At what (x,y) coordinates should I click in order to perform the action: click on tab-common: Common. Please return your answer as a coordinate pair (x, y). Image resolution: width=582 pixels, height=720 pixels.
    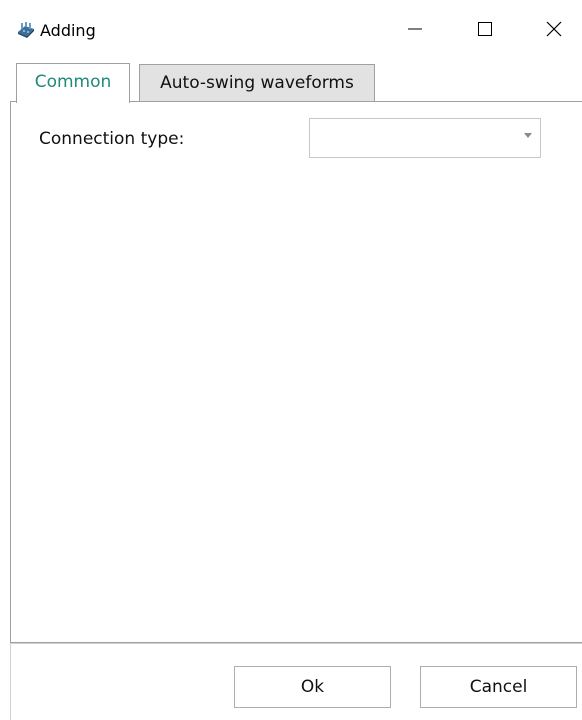
    Looking at the image, I should click on (73, 83).